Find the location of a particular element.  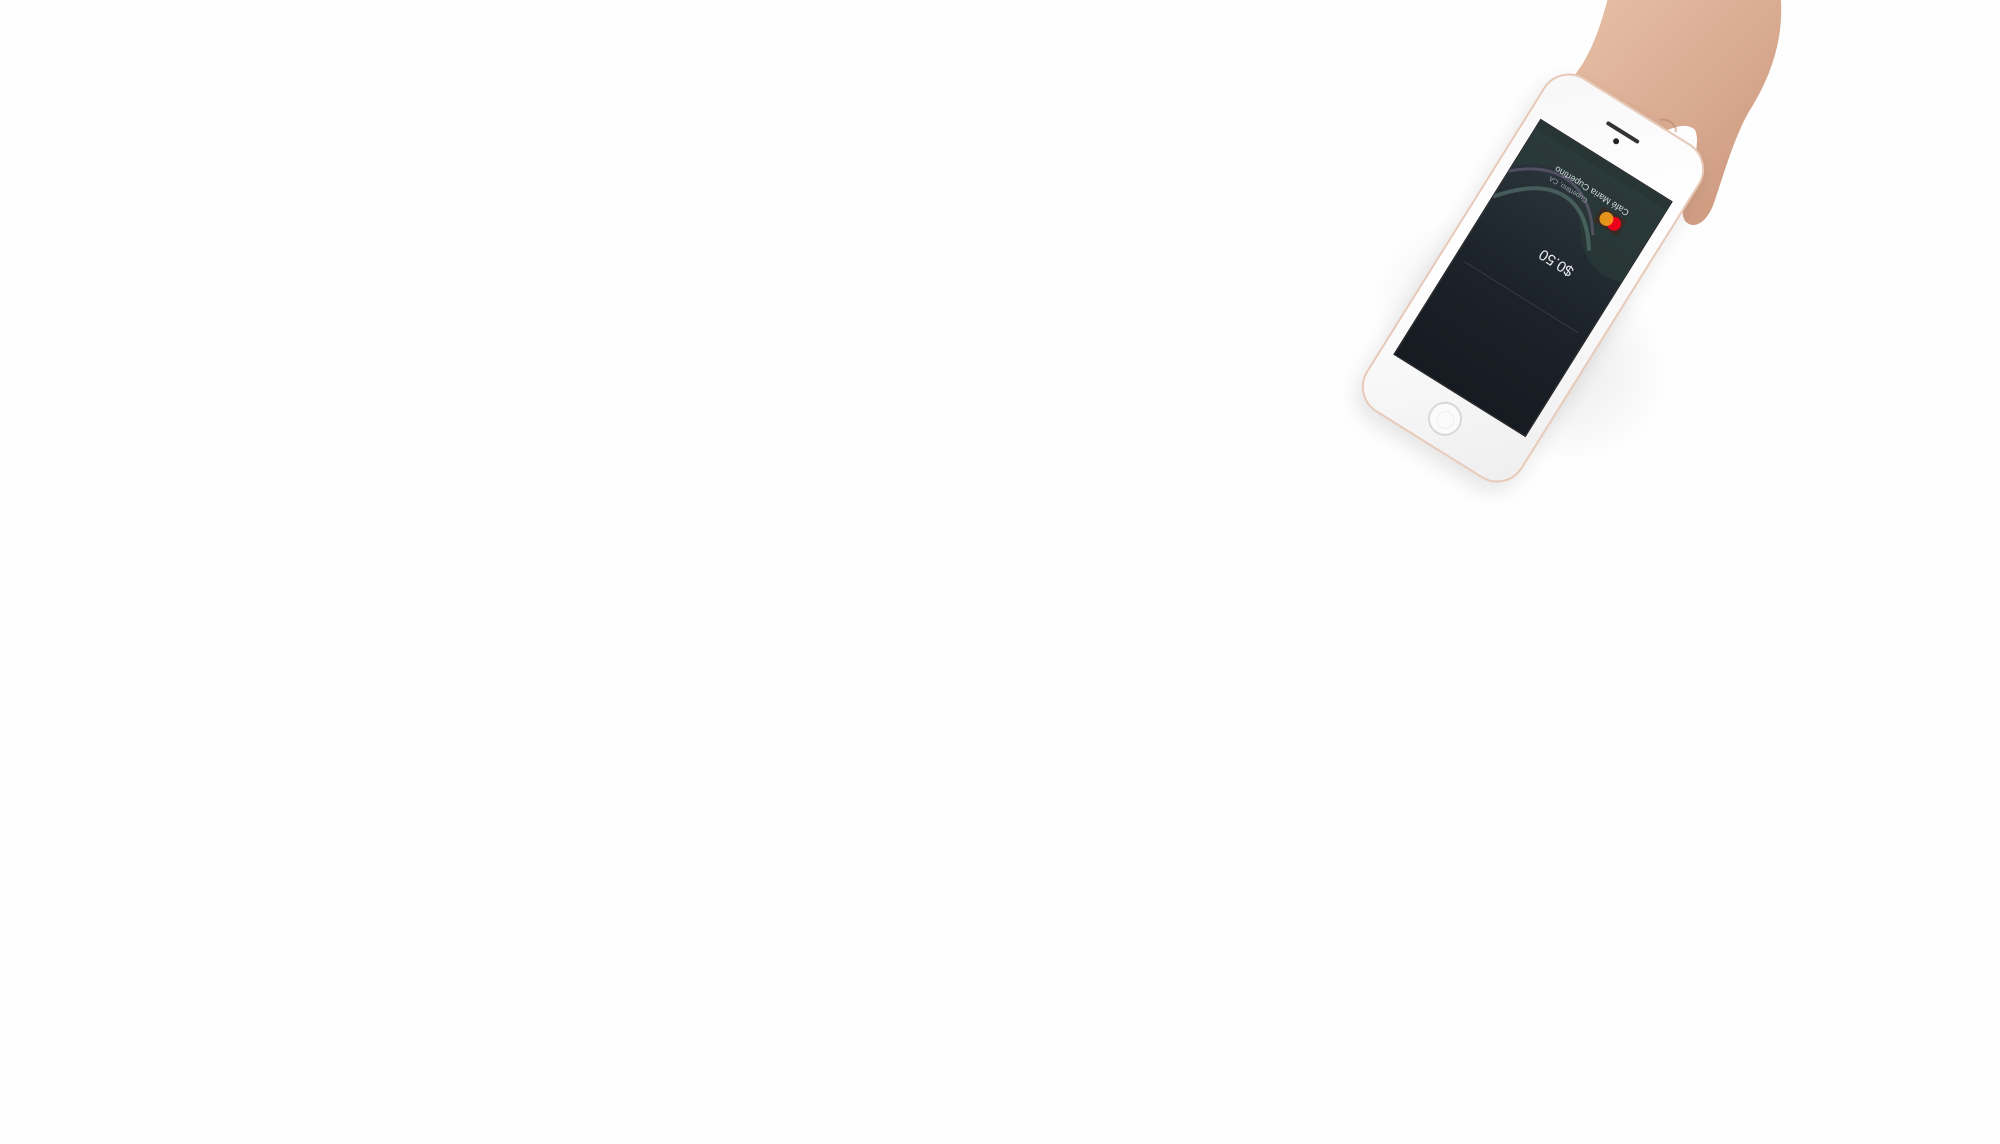

home-button is located at coordinates (1445, 419).